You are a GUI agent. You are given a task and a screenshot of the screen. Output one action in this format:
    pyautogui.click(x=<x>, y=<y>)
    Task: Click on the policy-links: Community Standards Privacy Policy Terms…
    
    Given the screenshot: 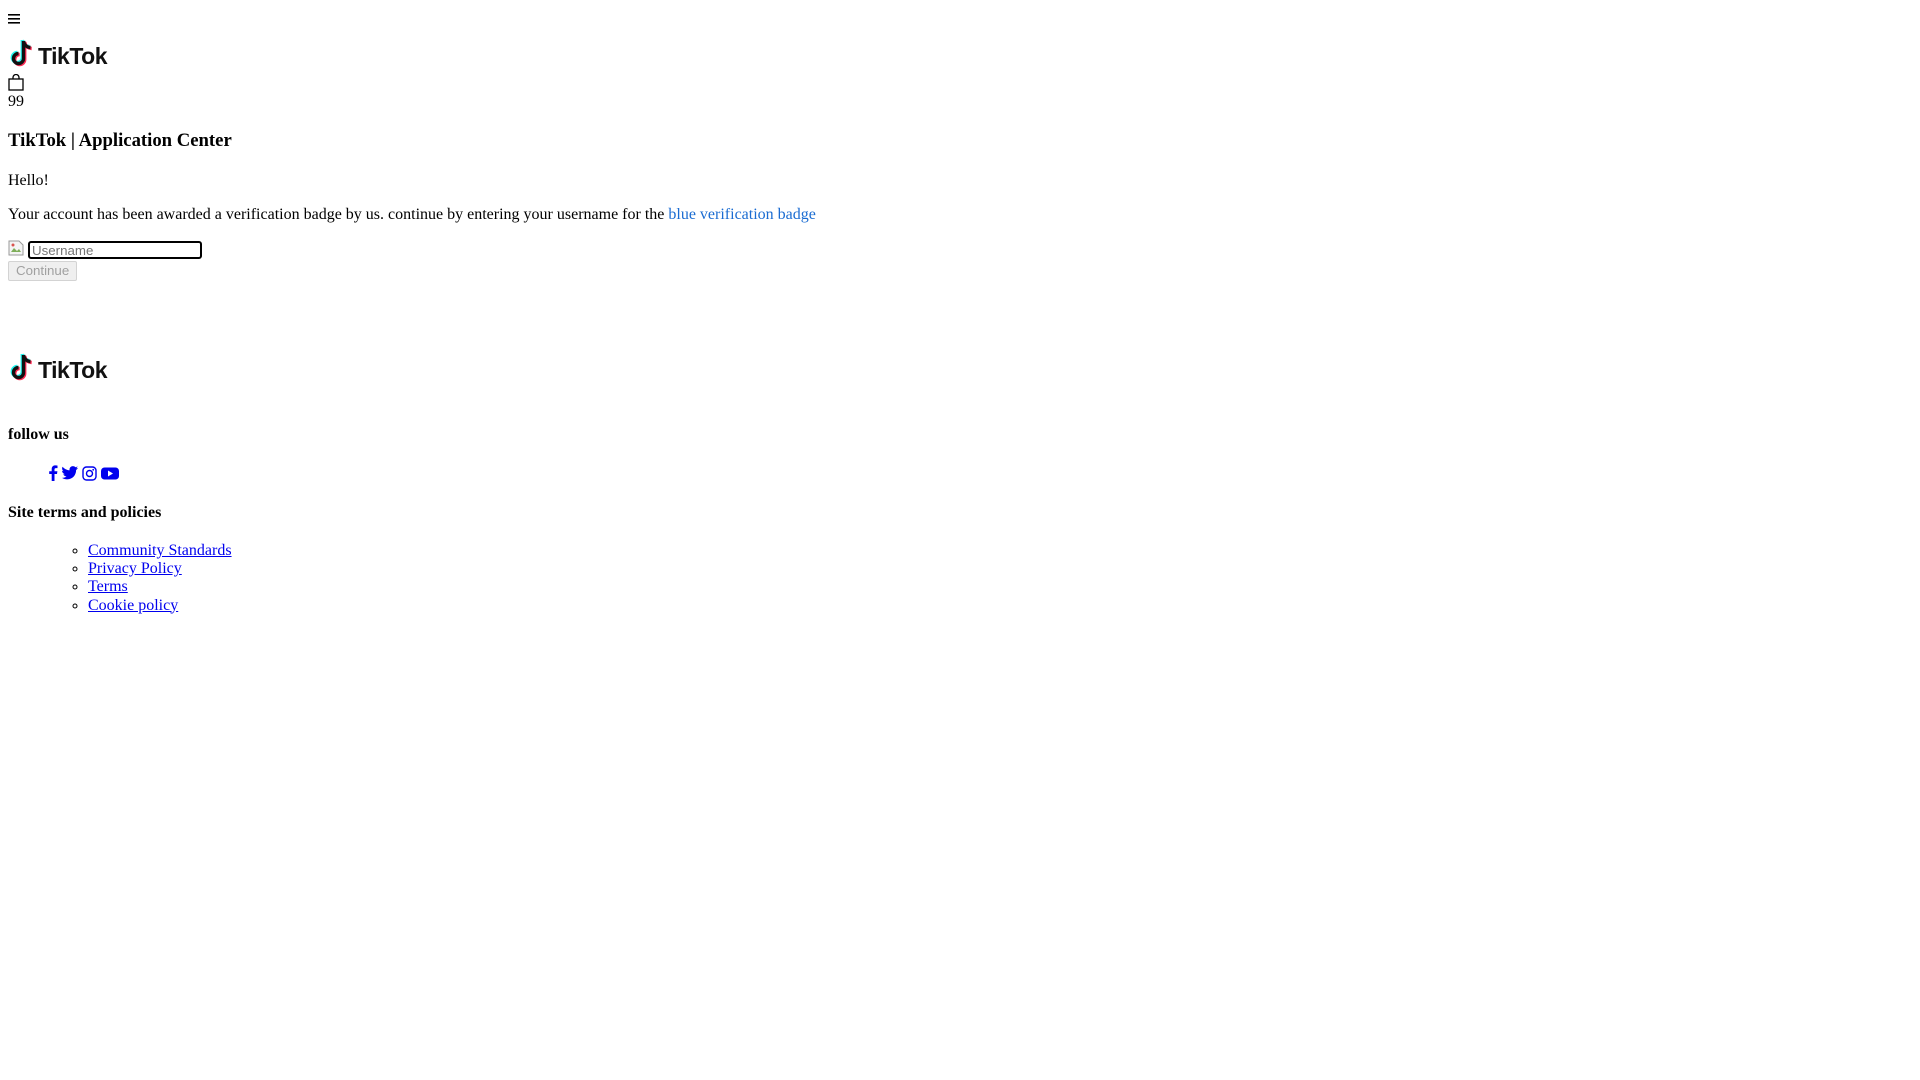 What is the action you would take?
    pyautogui.click(x=960, y=578)
    